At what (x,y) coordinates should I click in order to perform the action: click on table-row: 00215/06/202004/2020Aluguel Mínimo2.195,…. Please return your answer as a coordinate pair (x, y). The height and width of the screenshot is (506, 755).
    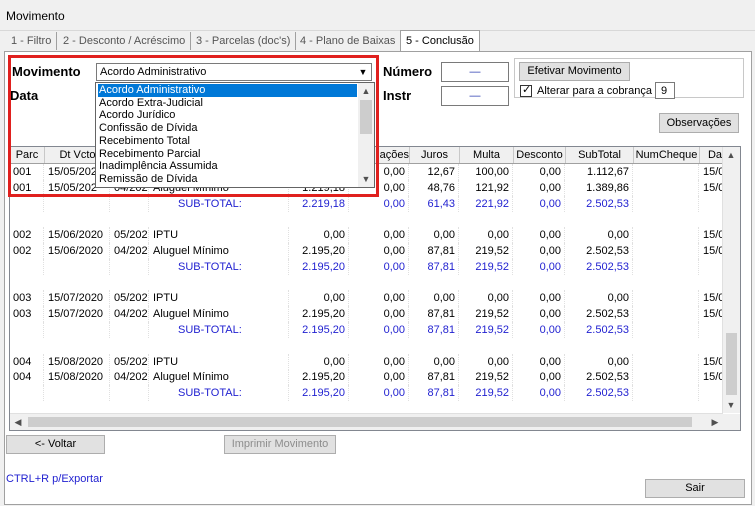
    Looking at the image, I should click on (370, 251).